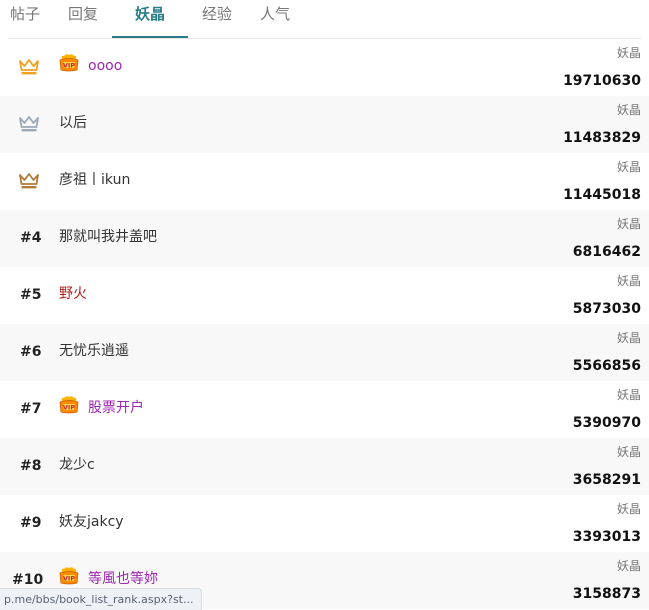  Describe the element at coordinates (324, 181) in the screenshot. I see `rank-row: 彦祖丨ikun 妖晶 11445018` at that location.